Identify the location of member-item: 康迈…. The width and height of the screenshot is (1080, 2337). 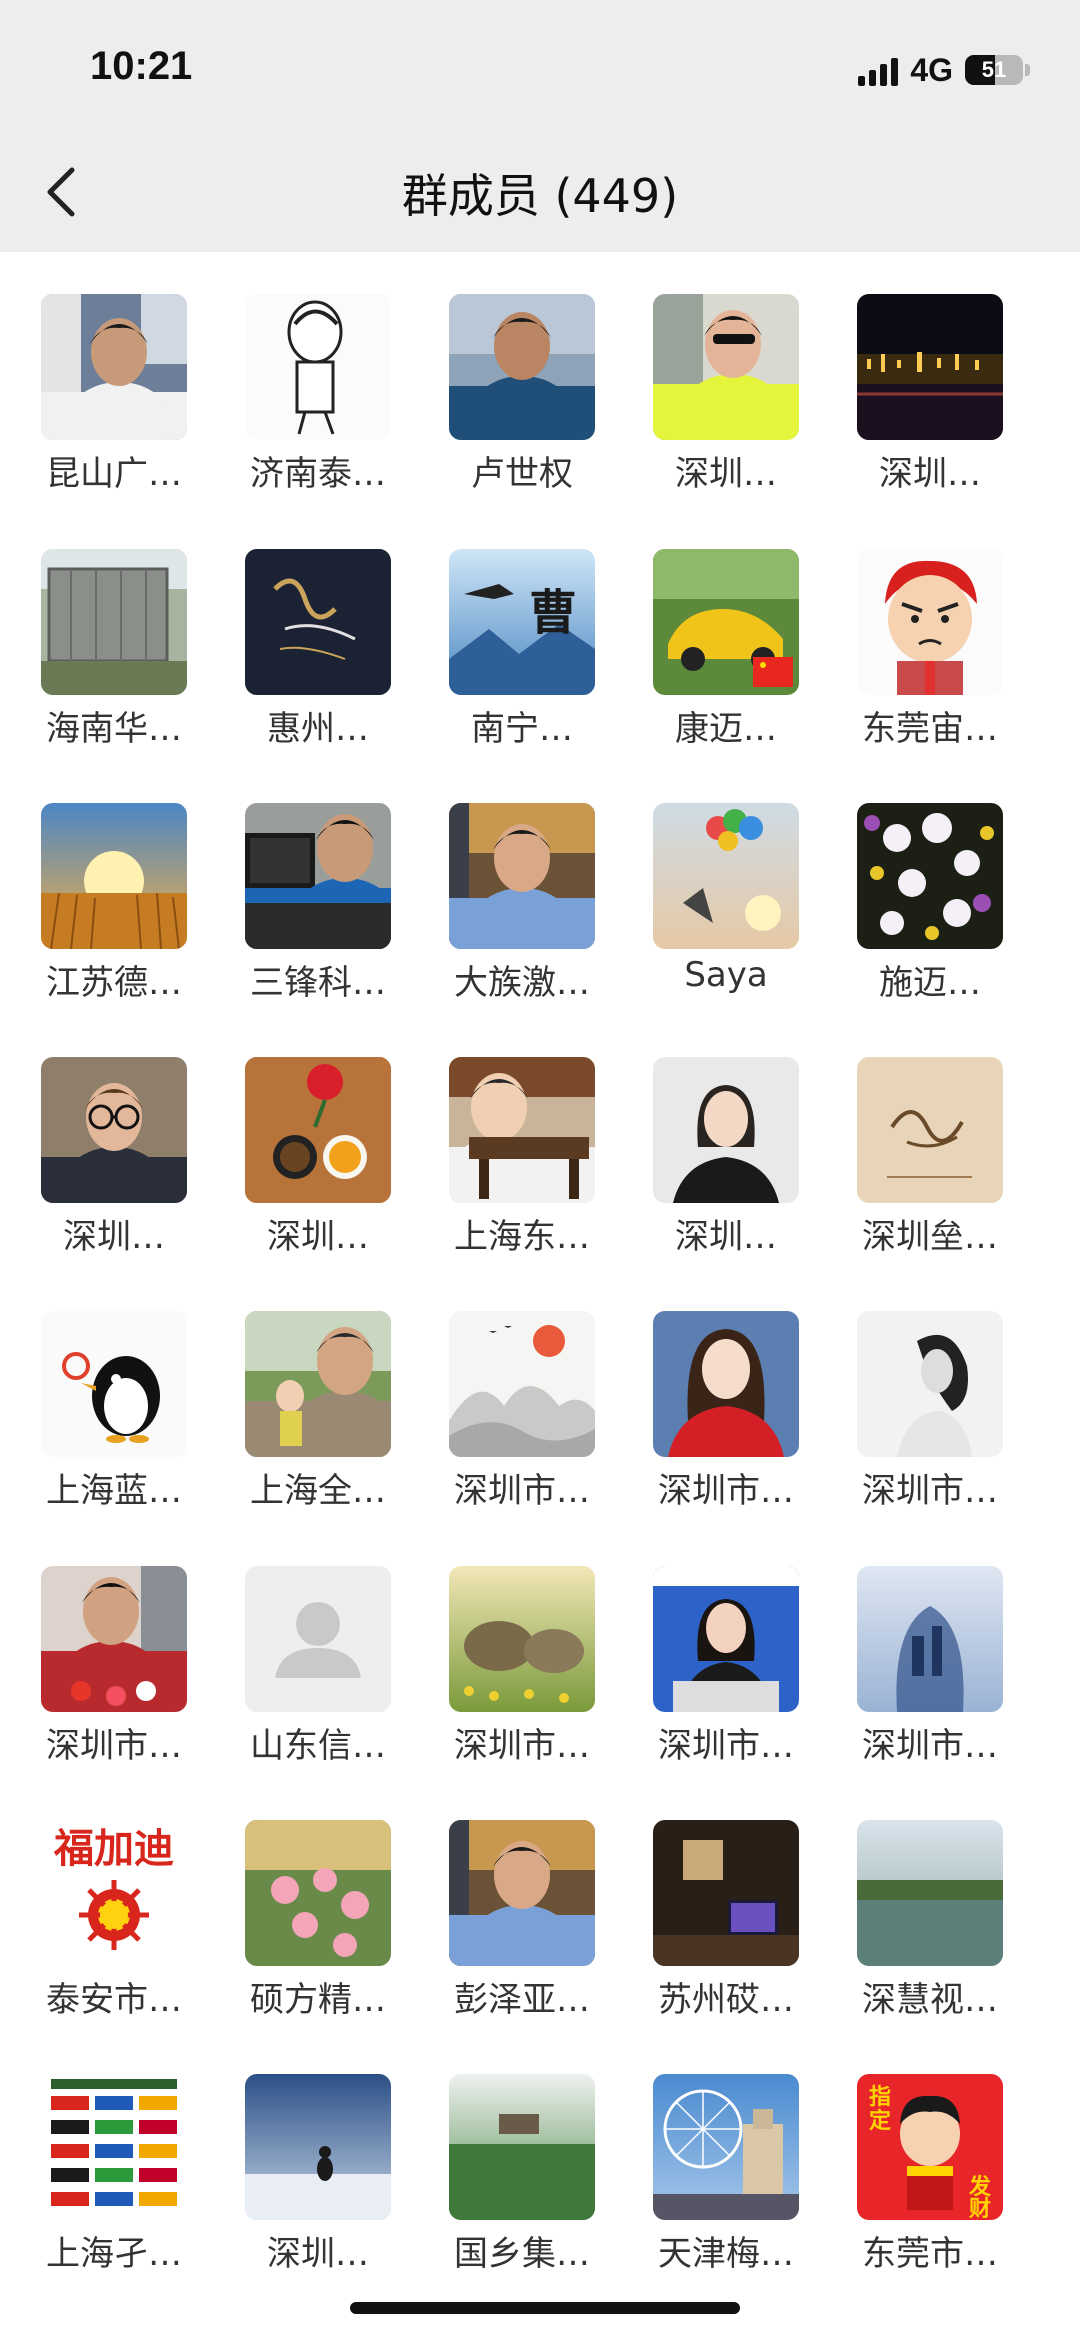
(728, 653).